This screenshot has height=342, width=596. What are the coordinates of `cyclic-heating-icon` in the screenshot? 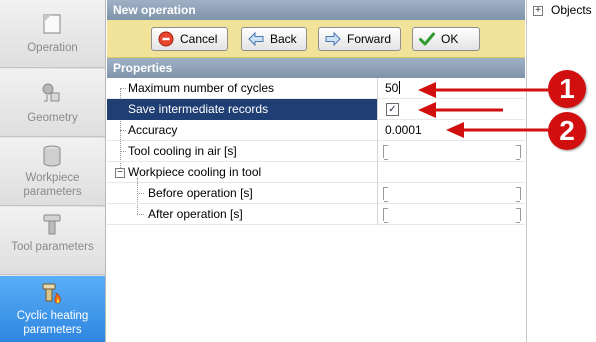 It's located at (51, 293).